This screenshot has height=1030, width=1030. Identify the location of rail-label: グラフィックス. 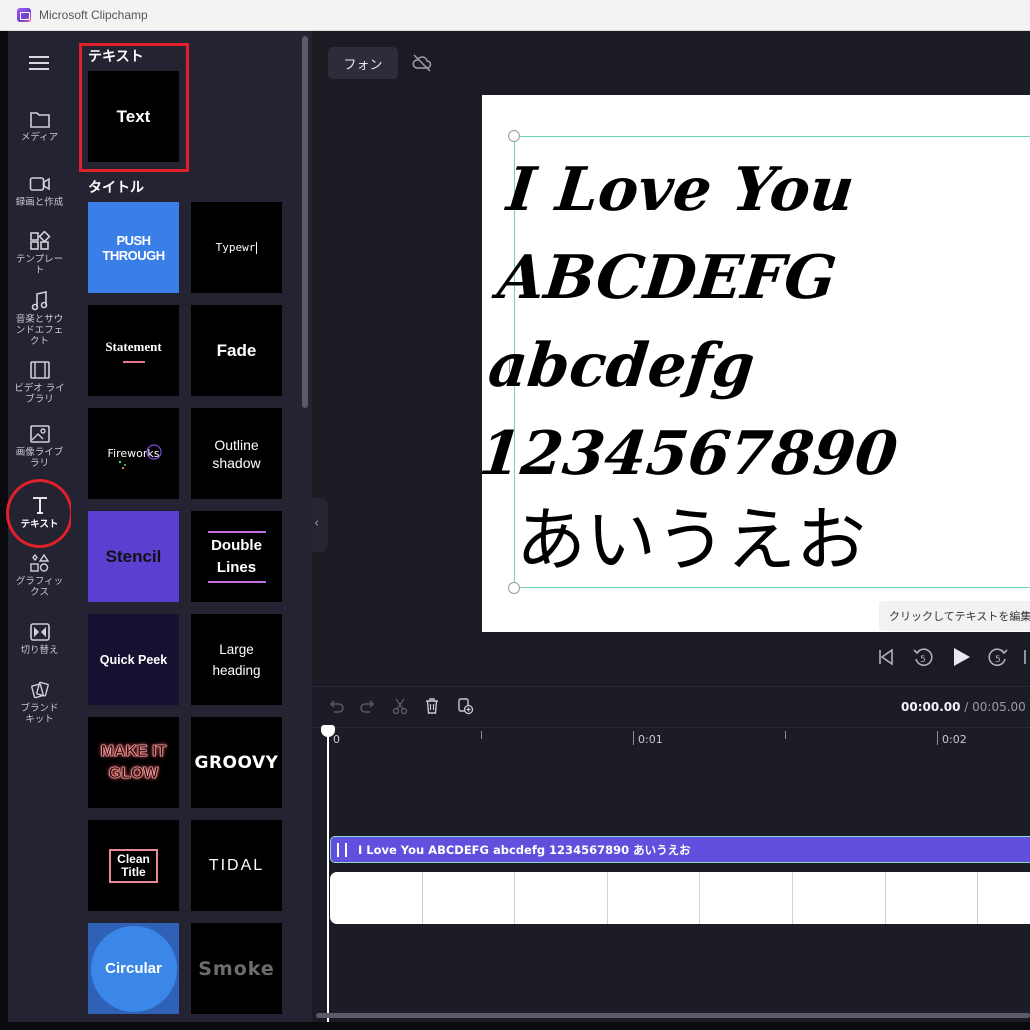
(39, 587).